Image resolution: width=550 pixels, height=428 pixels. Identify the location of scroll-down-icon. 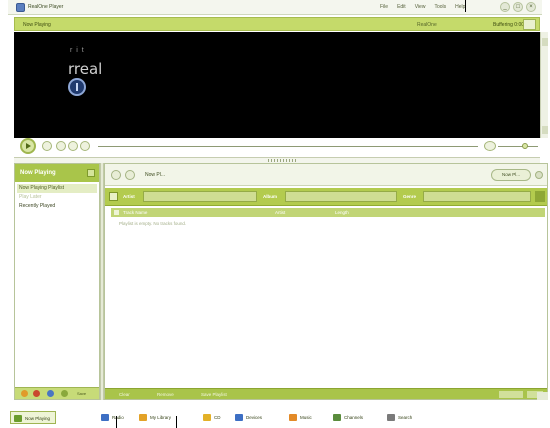
(545, 130).